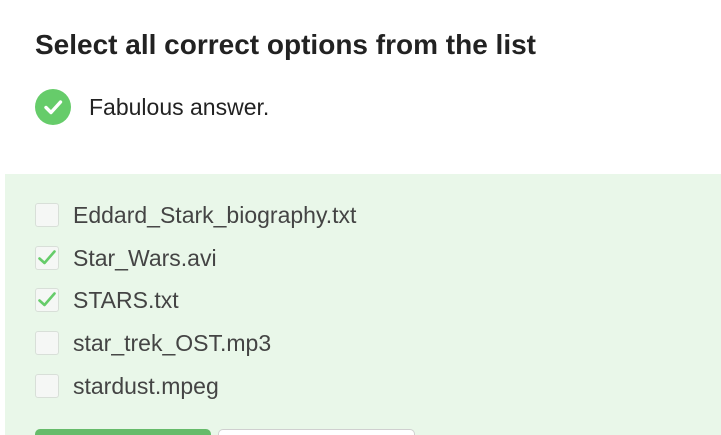  What do you see at coordinates (316, 432) in the screenshot?
I see `secondary-action-button` at bounding box center [316, 432].